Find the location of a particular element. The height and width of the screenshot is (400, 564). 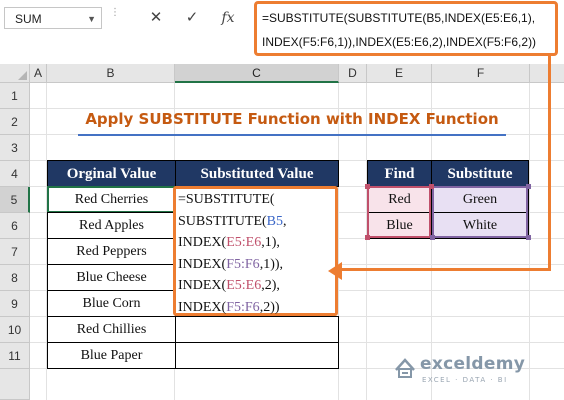

header-substituted-value: Substituted Value is located at coordinates (257, 173).